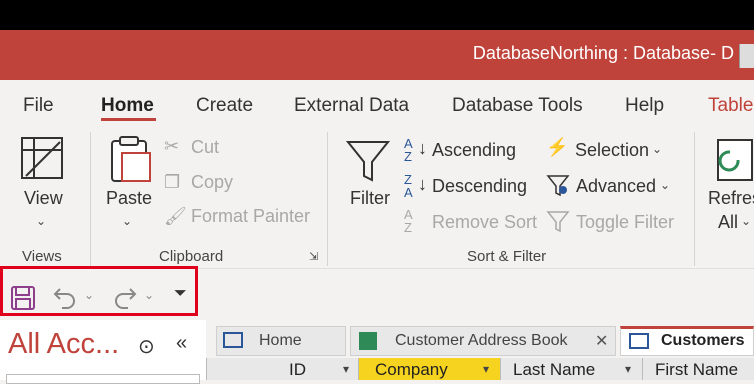 This screenshot has width=754, height=384. I want to click on advanced-button: Advanced, so click(616, 186).